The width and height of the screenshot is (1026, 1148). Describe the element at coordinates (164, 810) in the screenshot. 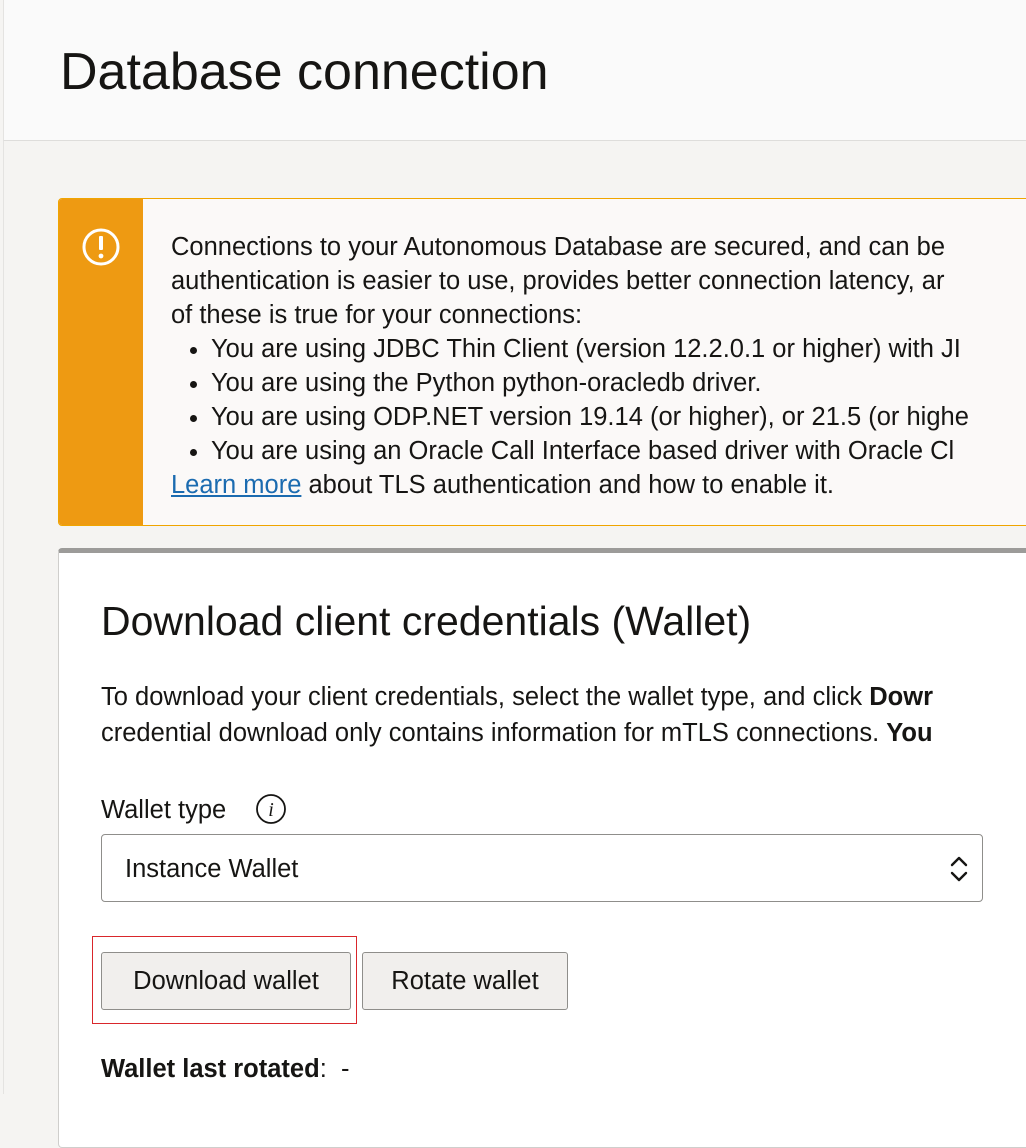

I see `wallet-type-label: Wallet type` at that location.